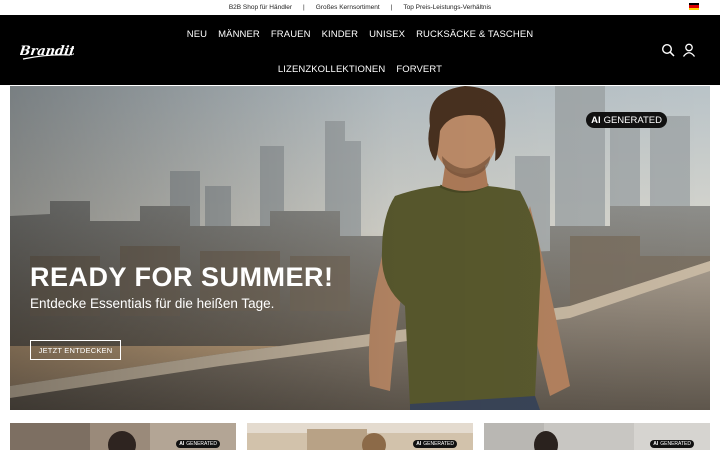 This screenshot has height=450, width=720. What do you see at coordinates (152, 303) in the screenshot?
I see `hero-subtitle: Entdecke Essentials für die heißen Tage.` at bounding box center [152, 303].